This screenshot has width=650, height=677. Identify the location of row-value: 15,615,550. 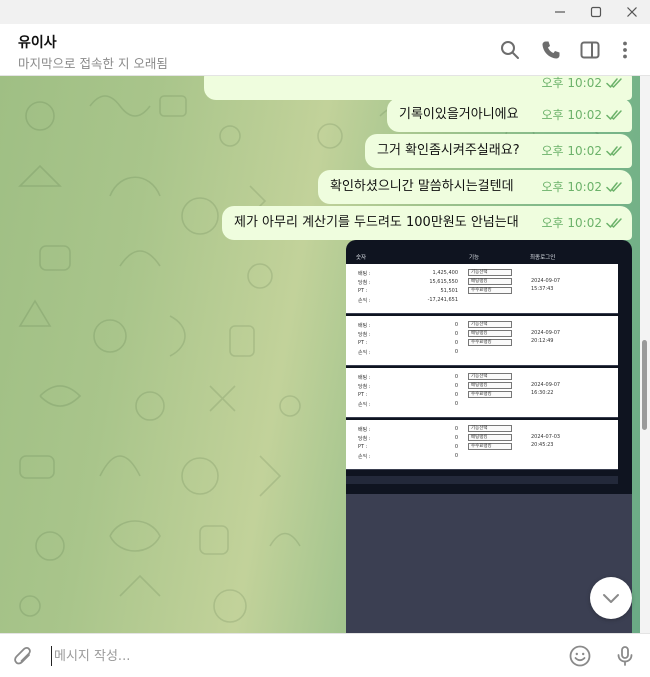
(443, 282).